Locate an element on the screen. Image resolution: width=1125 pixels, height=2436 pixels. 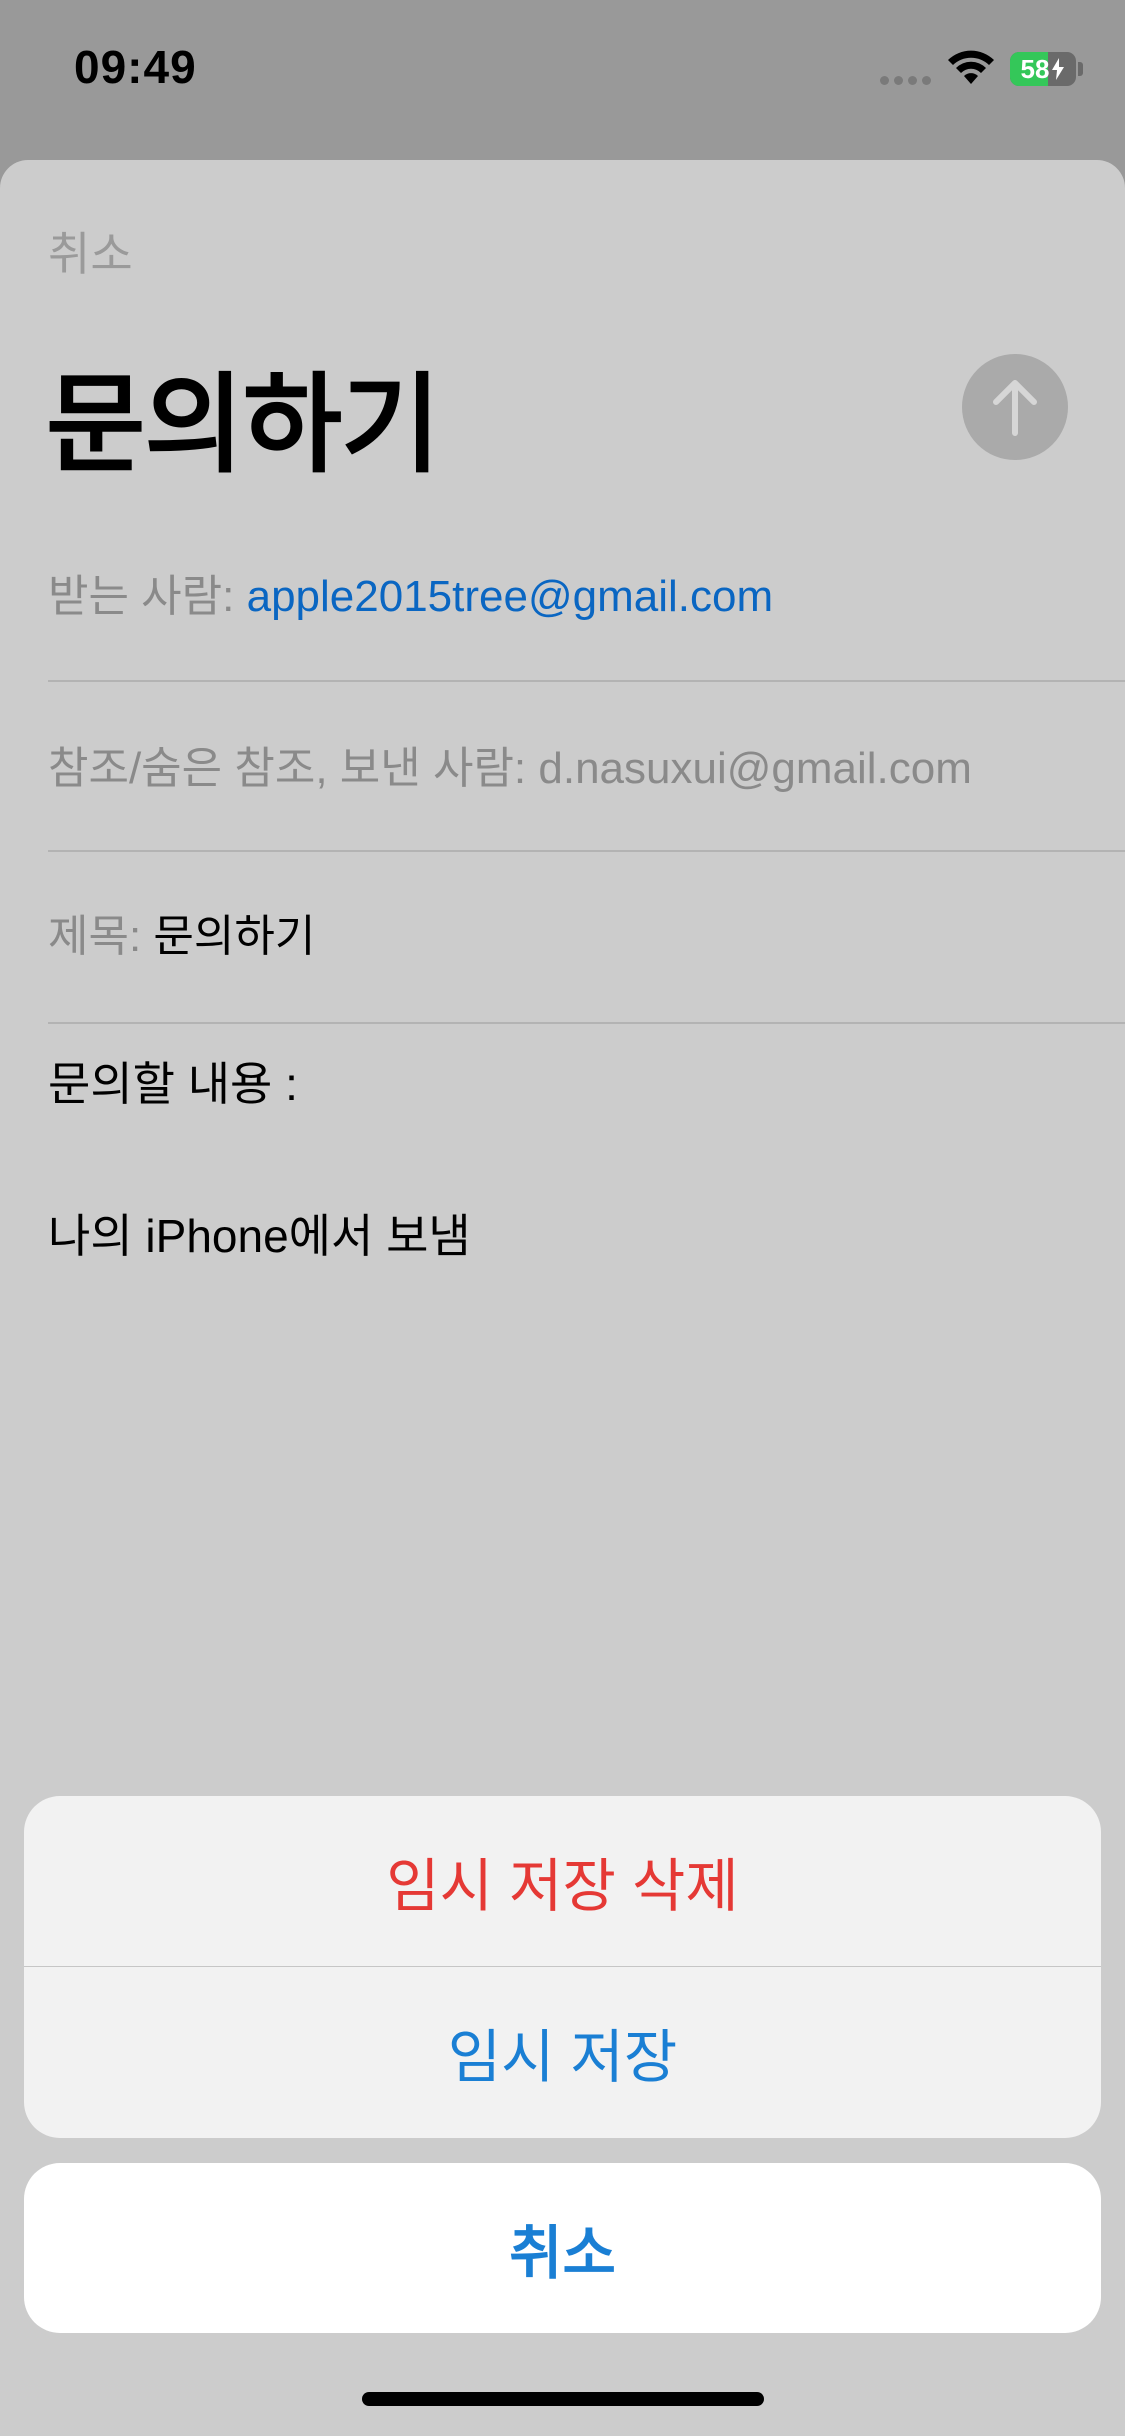
cc-bcc-from-field: 참조/숨은 참조, 보낸 사람: d.nasuxui@gmail.com is located at coordinates (510, 764).